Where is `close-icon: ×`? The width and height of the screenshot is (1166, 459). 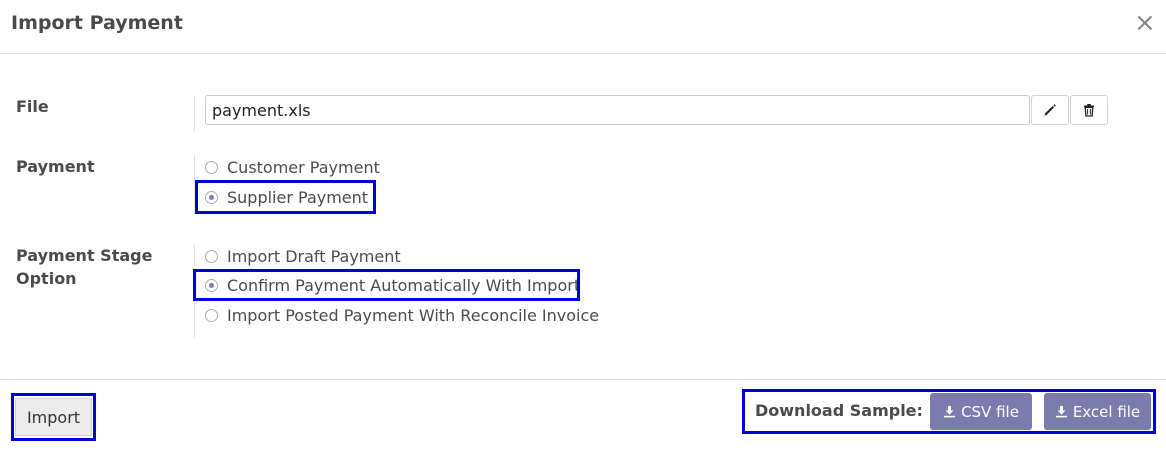 close-icon: × is located at coordinates (1145, 23).